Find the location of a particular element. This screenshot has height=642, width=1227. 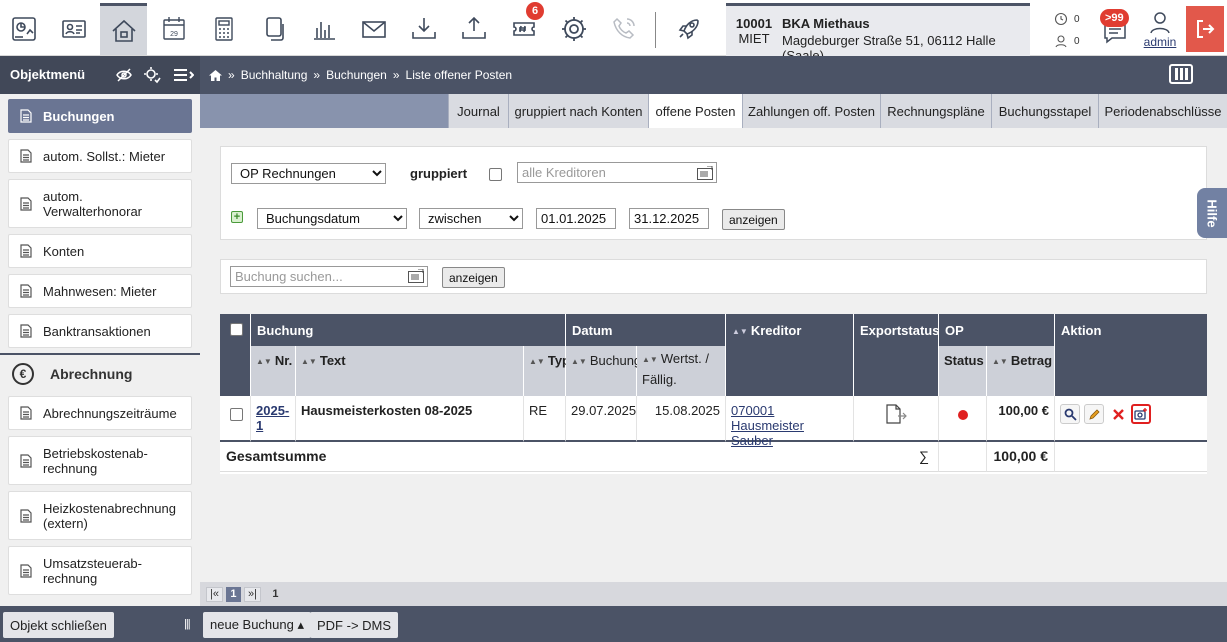

open-item-type-select: OP Rechnungen is located at coordinates (308, 173).